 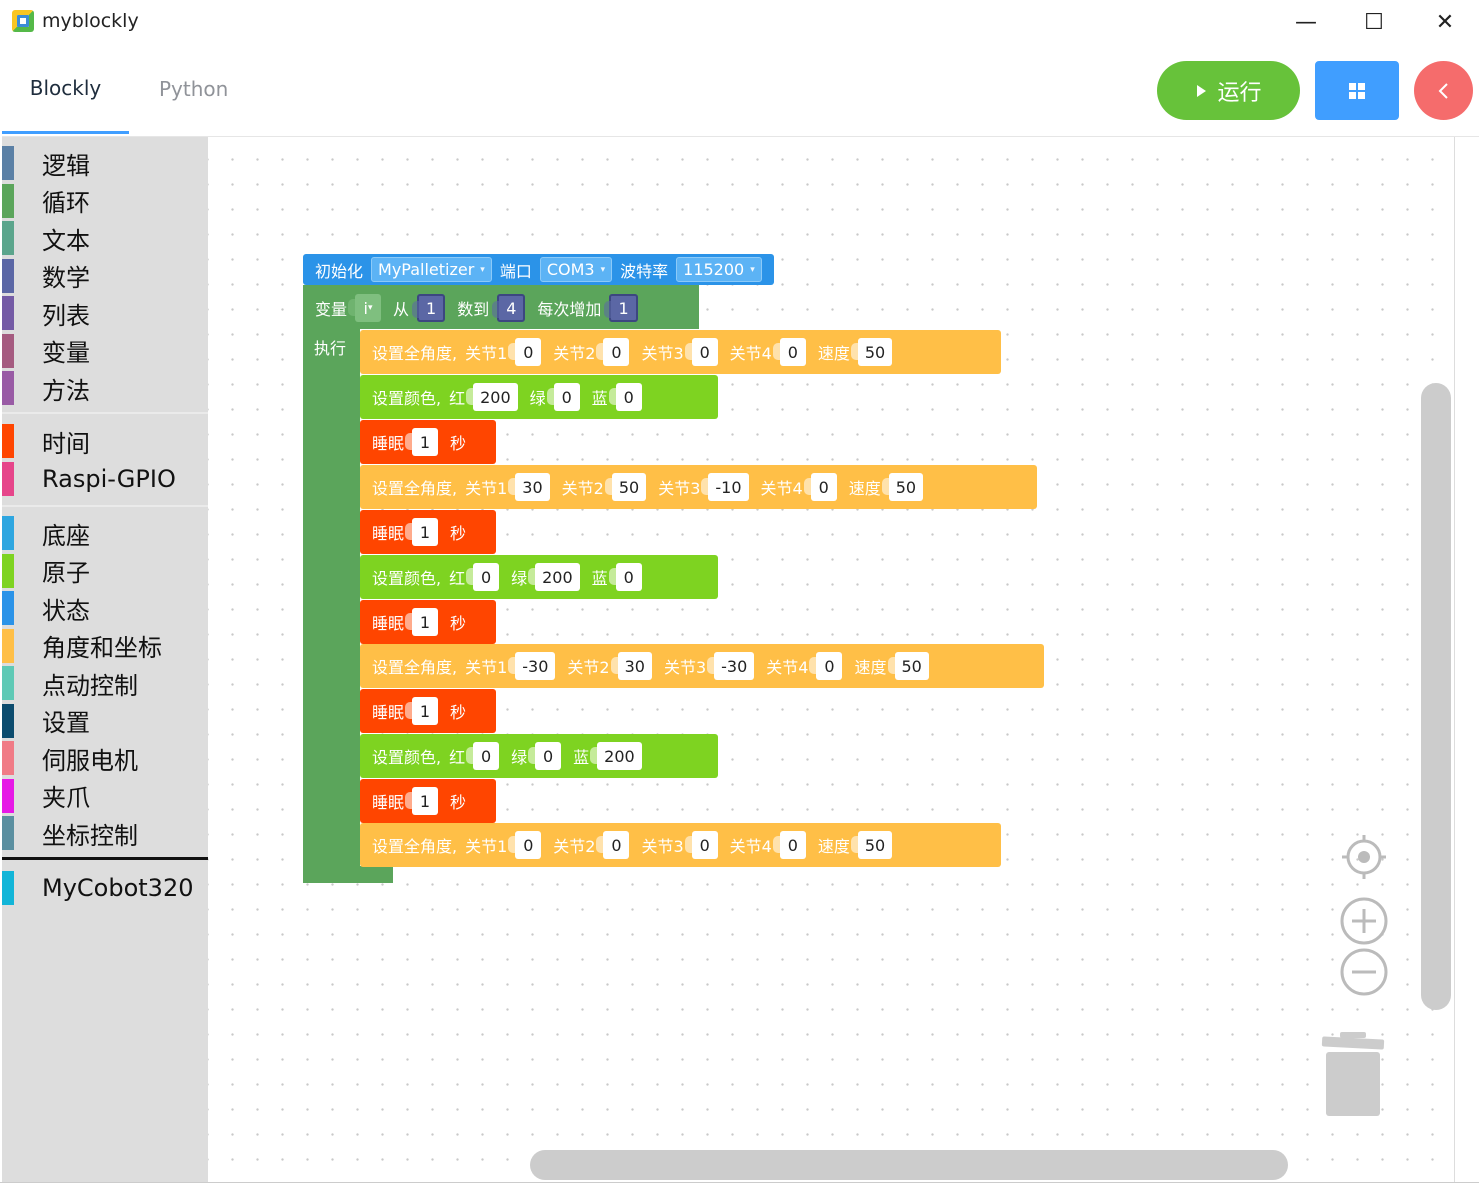 What do you see at coordinates (532, 666) in the screenshot?
I see `j1-input: -30` at bounding box center [532, 666].